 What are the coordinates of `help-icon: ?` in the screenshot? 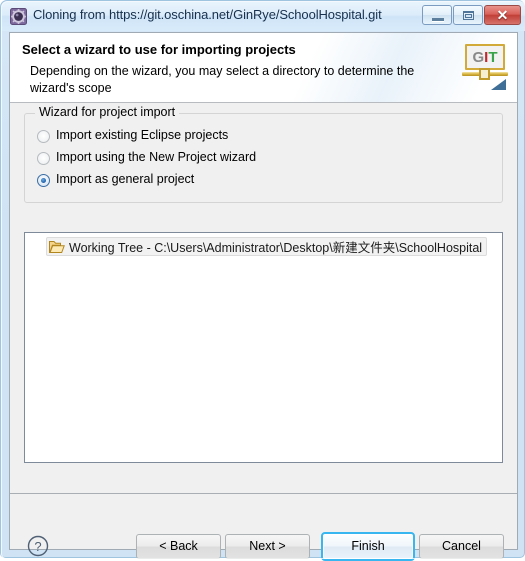 It's located at (38, 546).